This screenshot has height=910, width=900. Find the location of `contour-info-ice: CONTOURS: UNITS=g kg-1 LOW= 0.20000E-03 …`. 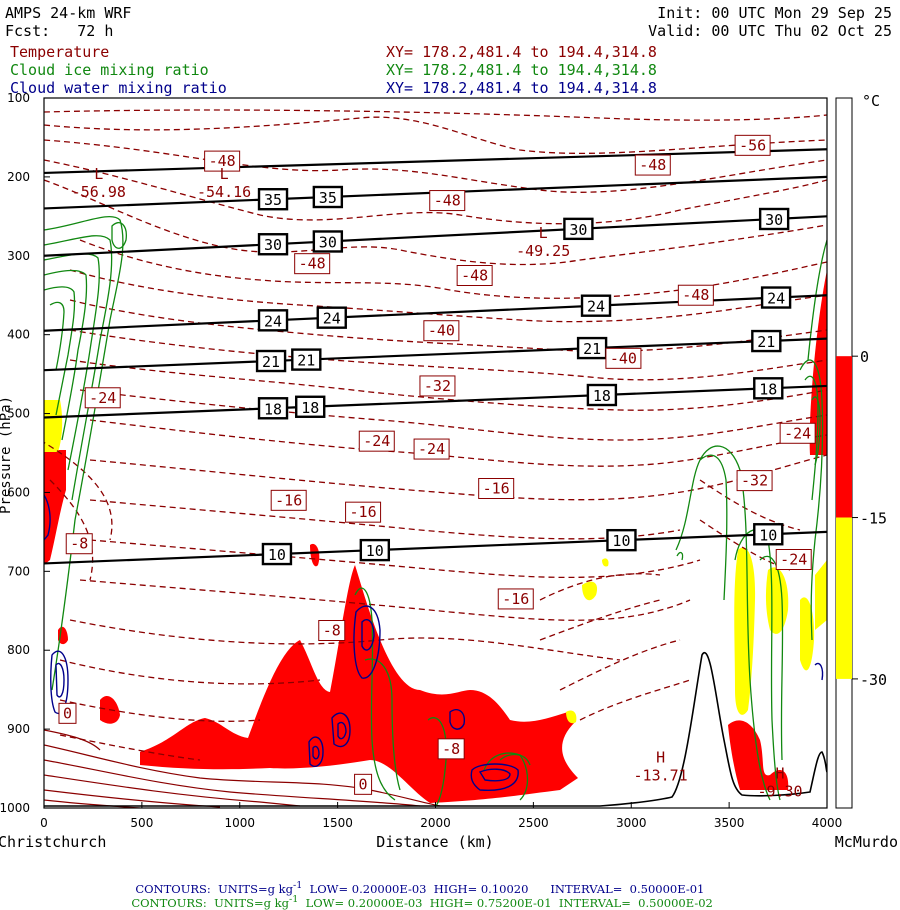

contour-info-ice: CONTOURS: UNITS=g kg-1 LOW= 0.20000E-03 … is located at coordinates (418, 895).